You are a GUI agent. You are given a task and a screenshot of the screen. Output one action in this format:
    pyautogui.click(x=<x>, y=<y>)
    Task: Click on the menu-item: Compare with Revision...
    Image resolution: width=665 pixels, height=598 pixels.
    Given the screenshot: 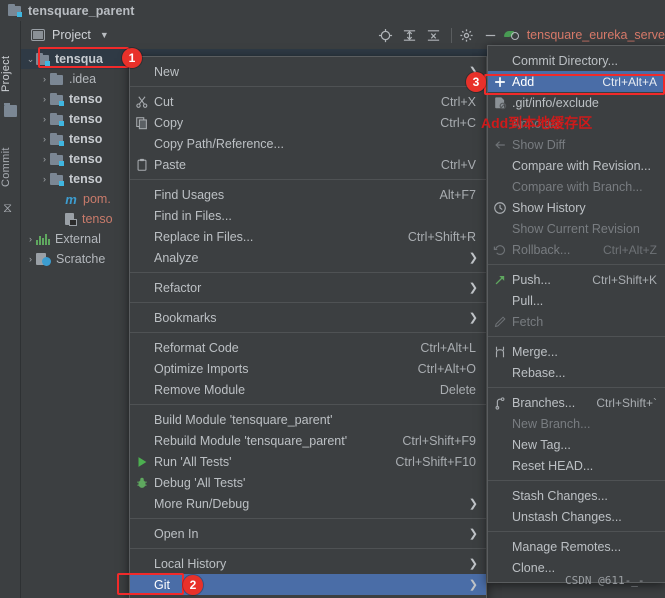 What is the action you would take?
    pyautogui.click(x=576, y=165)
    